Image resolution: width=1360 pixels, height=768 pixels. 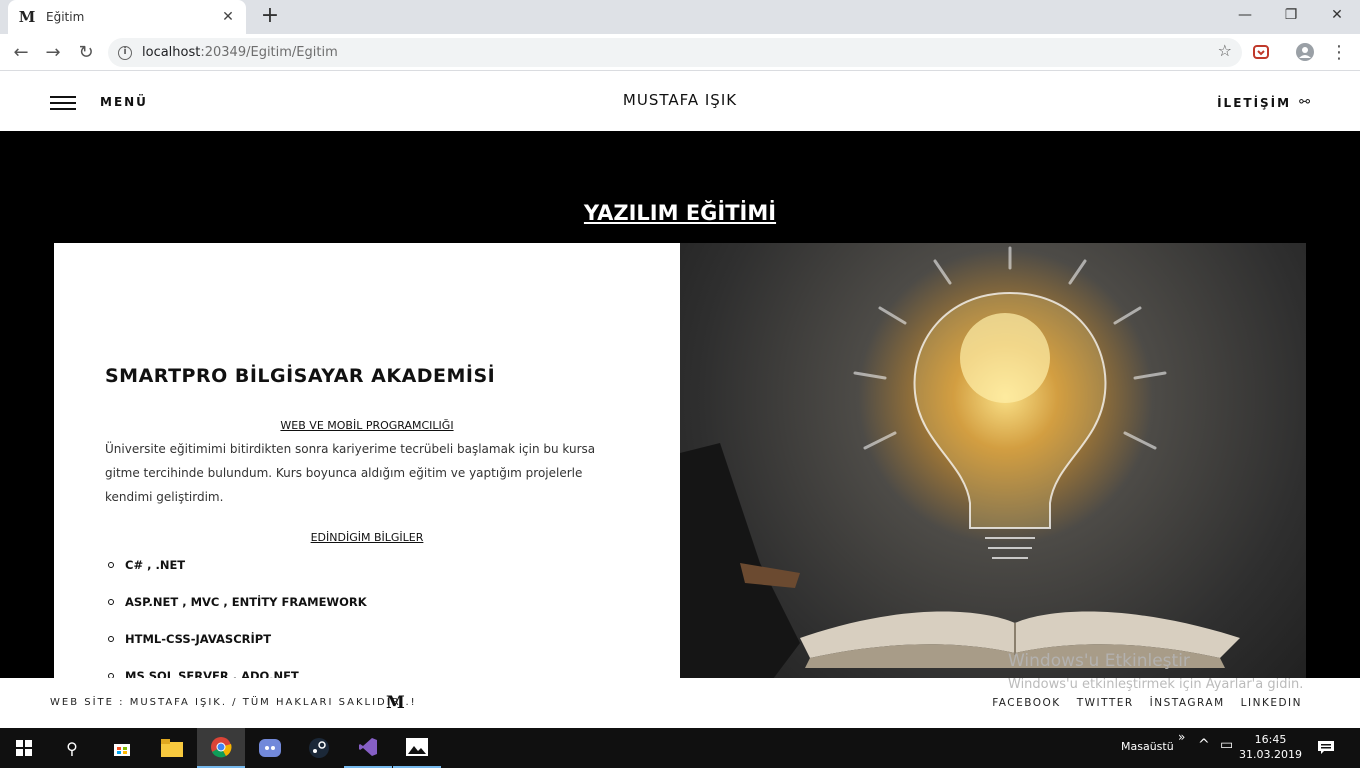 What do you see at coordinates (680, 748) in the screenshot?
I see `windows-taskbar: ⚲ Masaüstü » ^ ▭ 16:45 31.03.2019` at bounding box center [680, 748].